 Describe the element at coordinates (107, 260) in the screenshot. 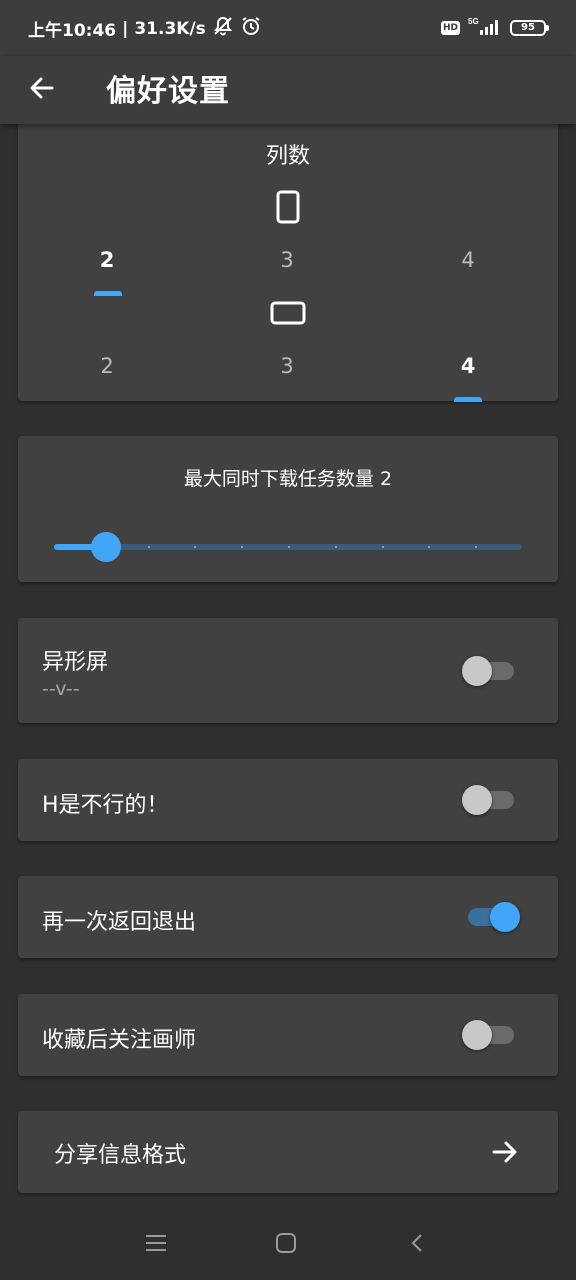

I see `portrait-option-2: 2` at that location.